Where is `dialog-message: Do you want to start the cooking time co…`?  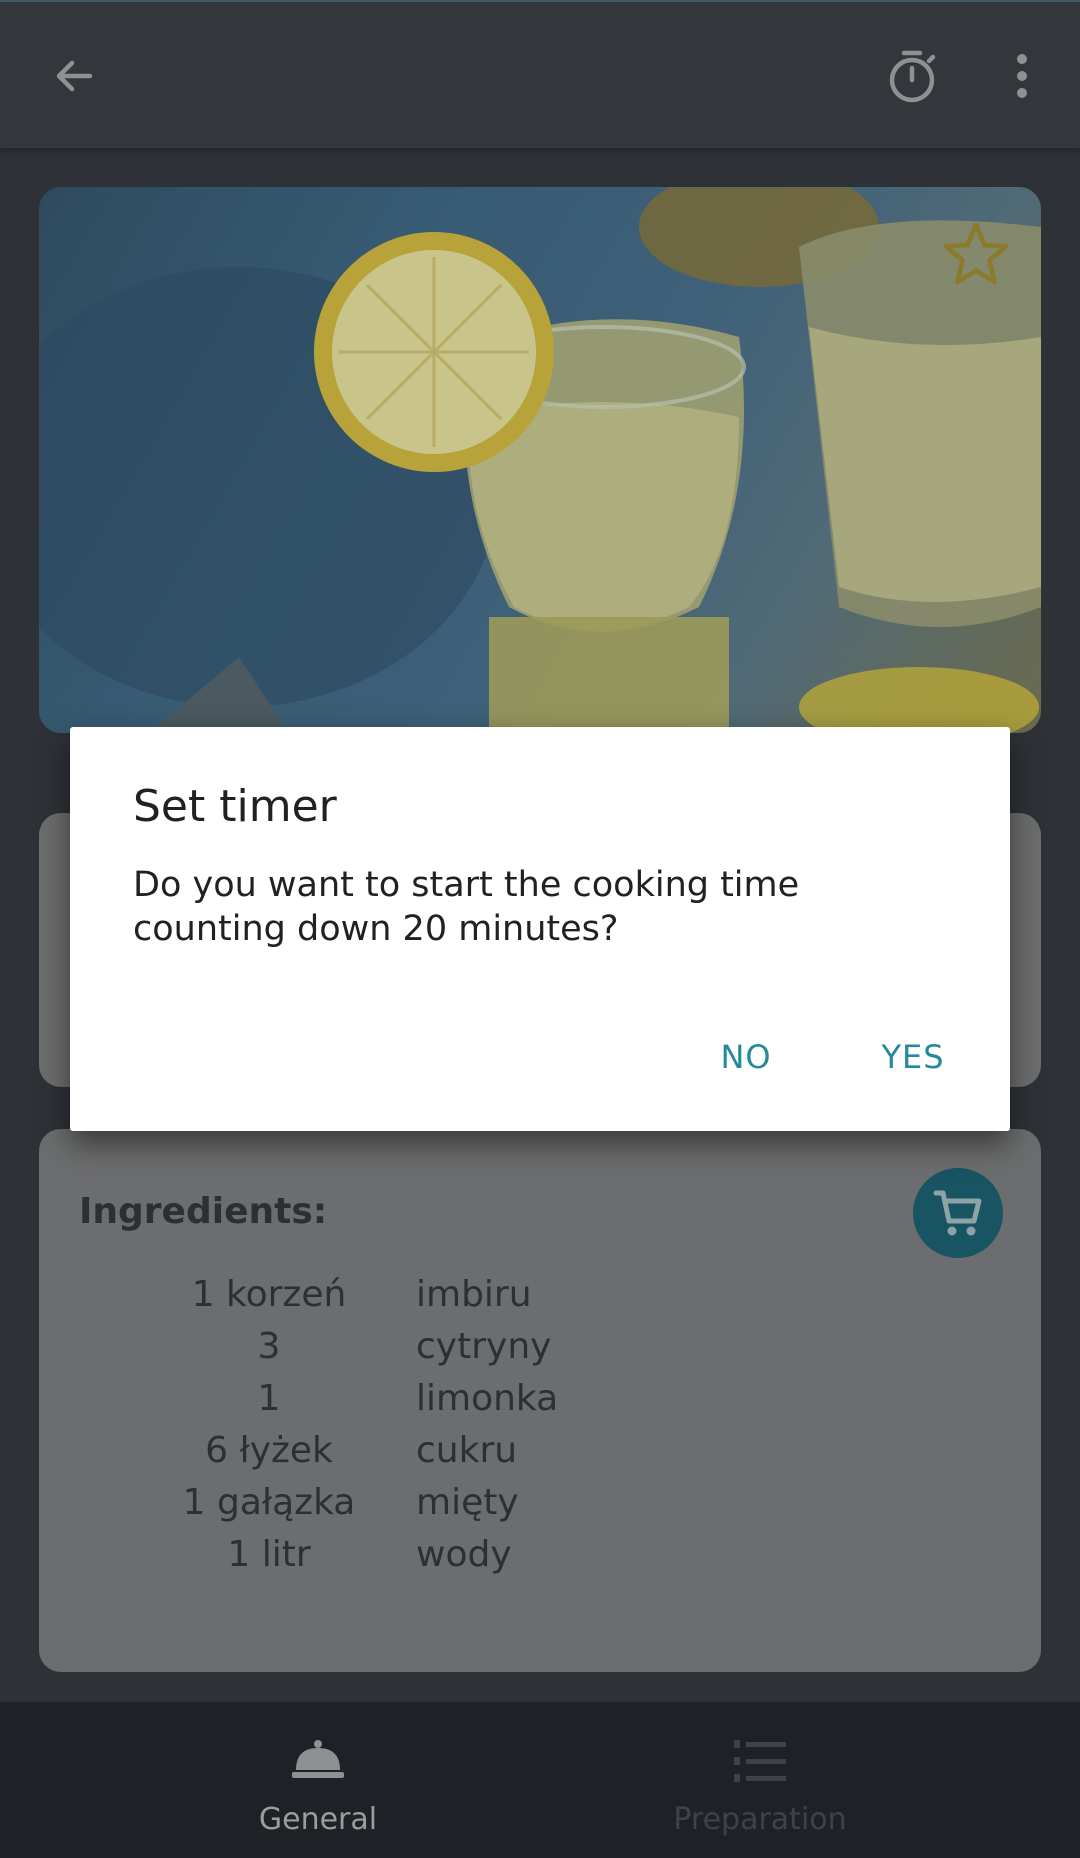
dialog-message: Do you want to start the cooking time co… is located at coordinates (466, 907).